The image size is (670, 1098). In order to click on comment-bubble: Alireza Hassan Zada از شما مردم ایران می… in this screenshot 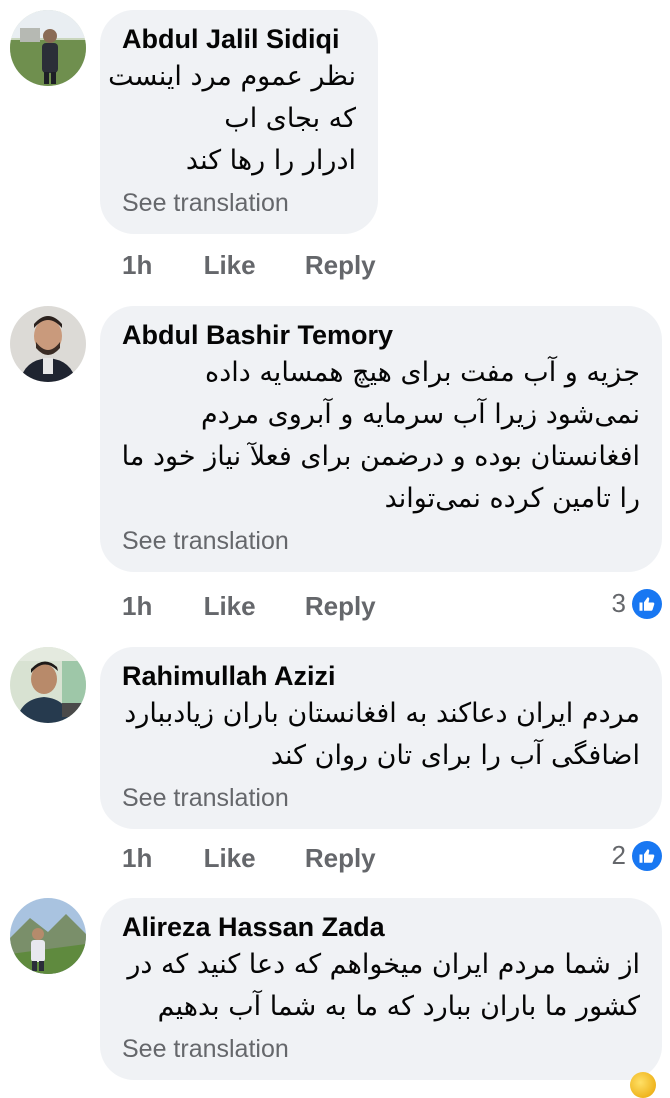, I will do `click(381, 989)`.